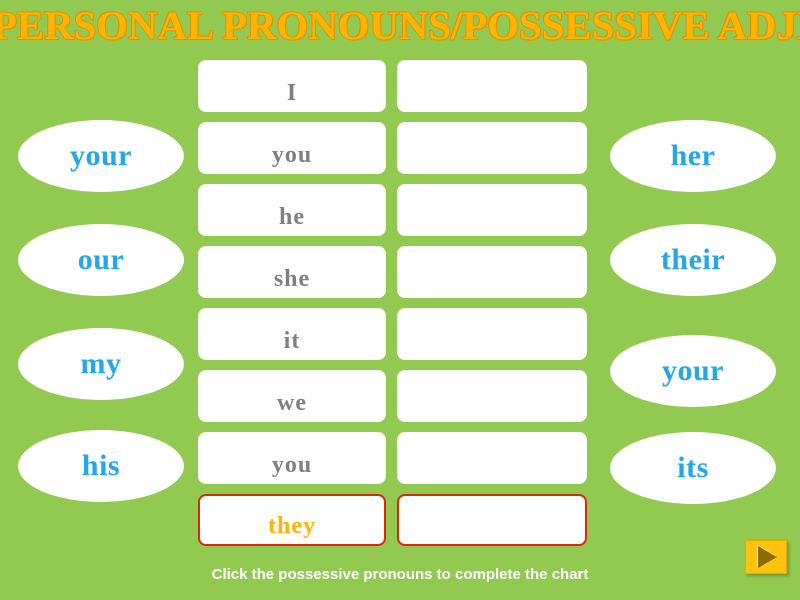 This screenshot has height=600, width=800. I want to click on pronoun-label: it, so click(292, 341).